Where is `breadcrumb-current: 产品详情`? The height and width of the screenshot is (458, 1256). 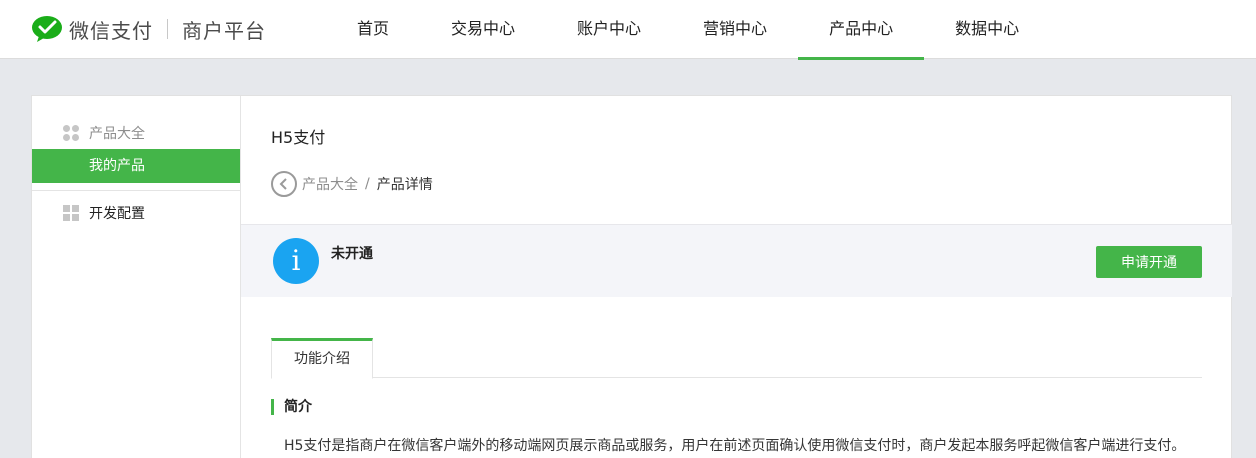
breadcrumb-current: 产品详情 is located at coordinates (404, 185).